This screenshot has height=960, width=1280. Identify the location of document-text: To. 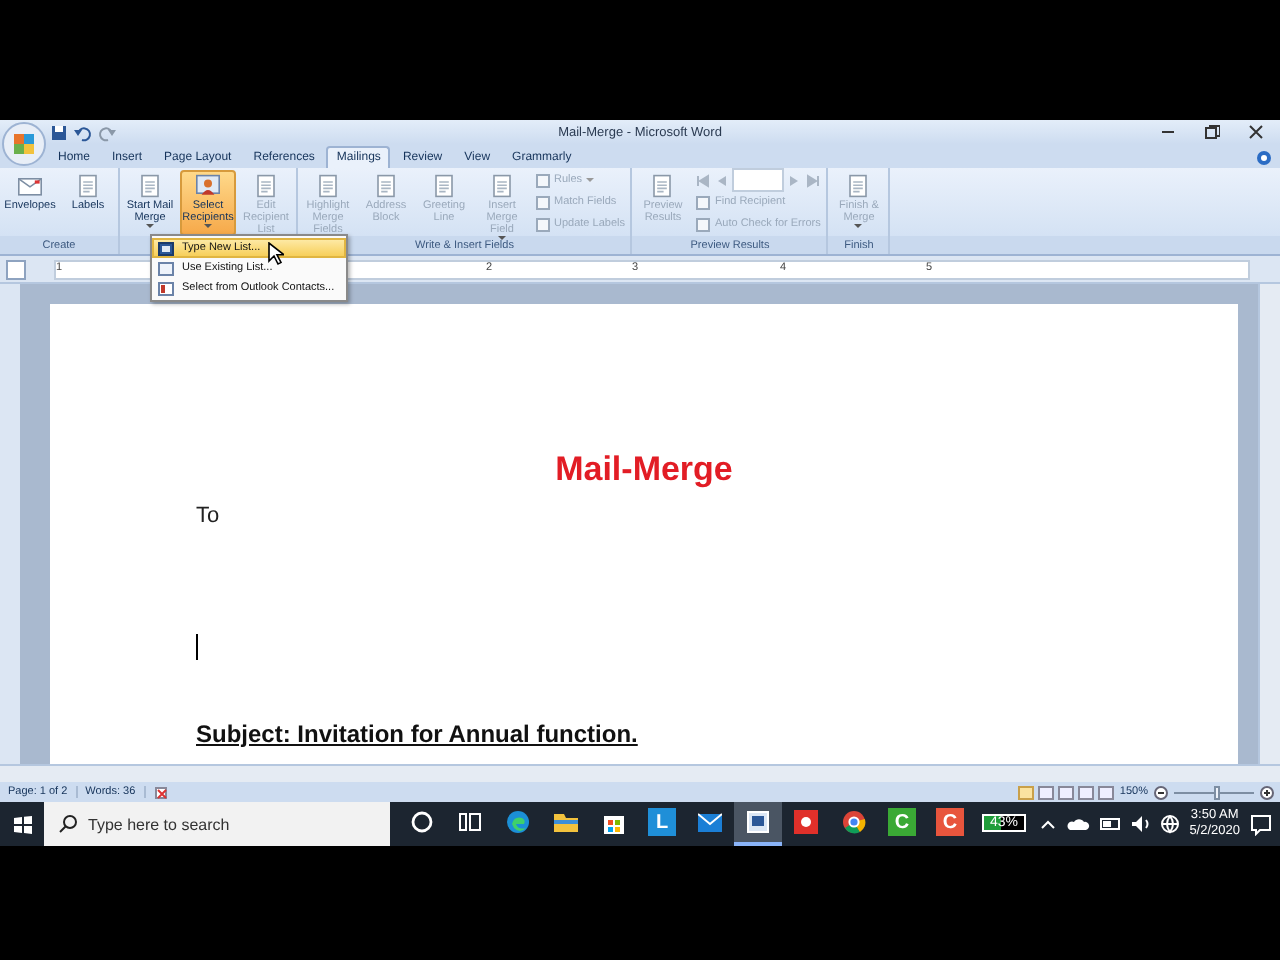
(208, 516).